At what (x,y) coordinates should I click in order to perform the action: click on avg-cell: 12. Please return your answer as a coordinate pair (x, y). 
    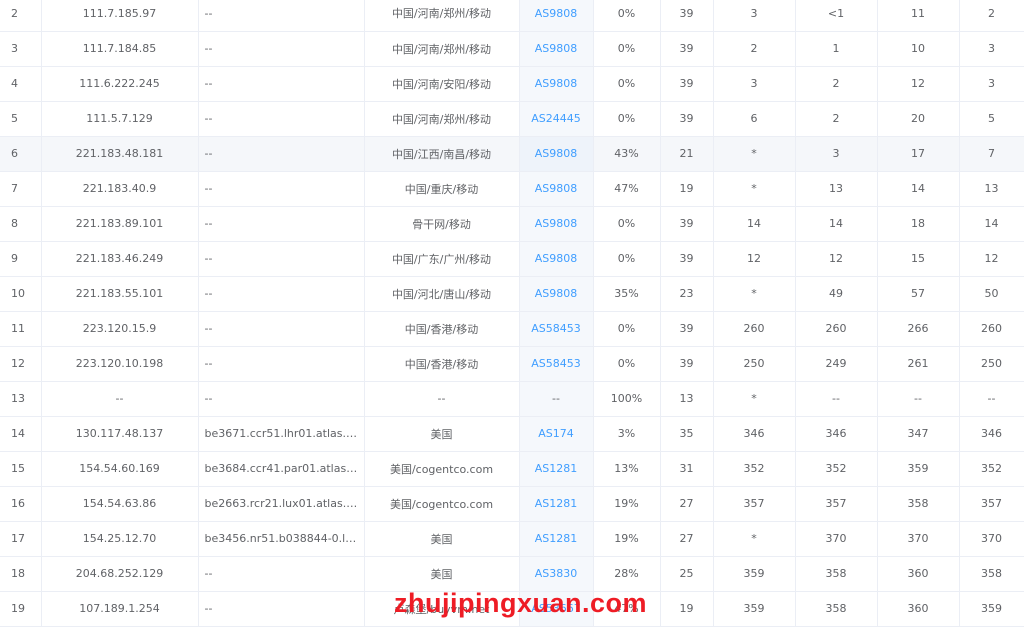
    Looking at the image, I should click on (918, 84).